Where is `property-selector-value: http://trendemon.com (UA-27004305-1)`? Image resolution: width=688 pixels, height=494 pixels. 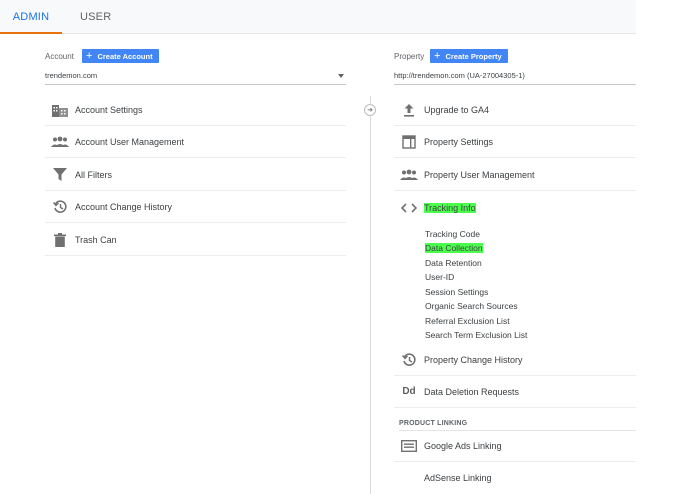
property-selector-value: http://trendemon.com (UA-27004305-1) is located at coordinates (459, 75).